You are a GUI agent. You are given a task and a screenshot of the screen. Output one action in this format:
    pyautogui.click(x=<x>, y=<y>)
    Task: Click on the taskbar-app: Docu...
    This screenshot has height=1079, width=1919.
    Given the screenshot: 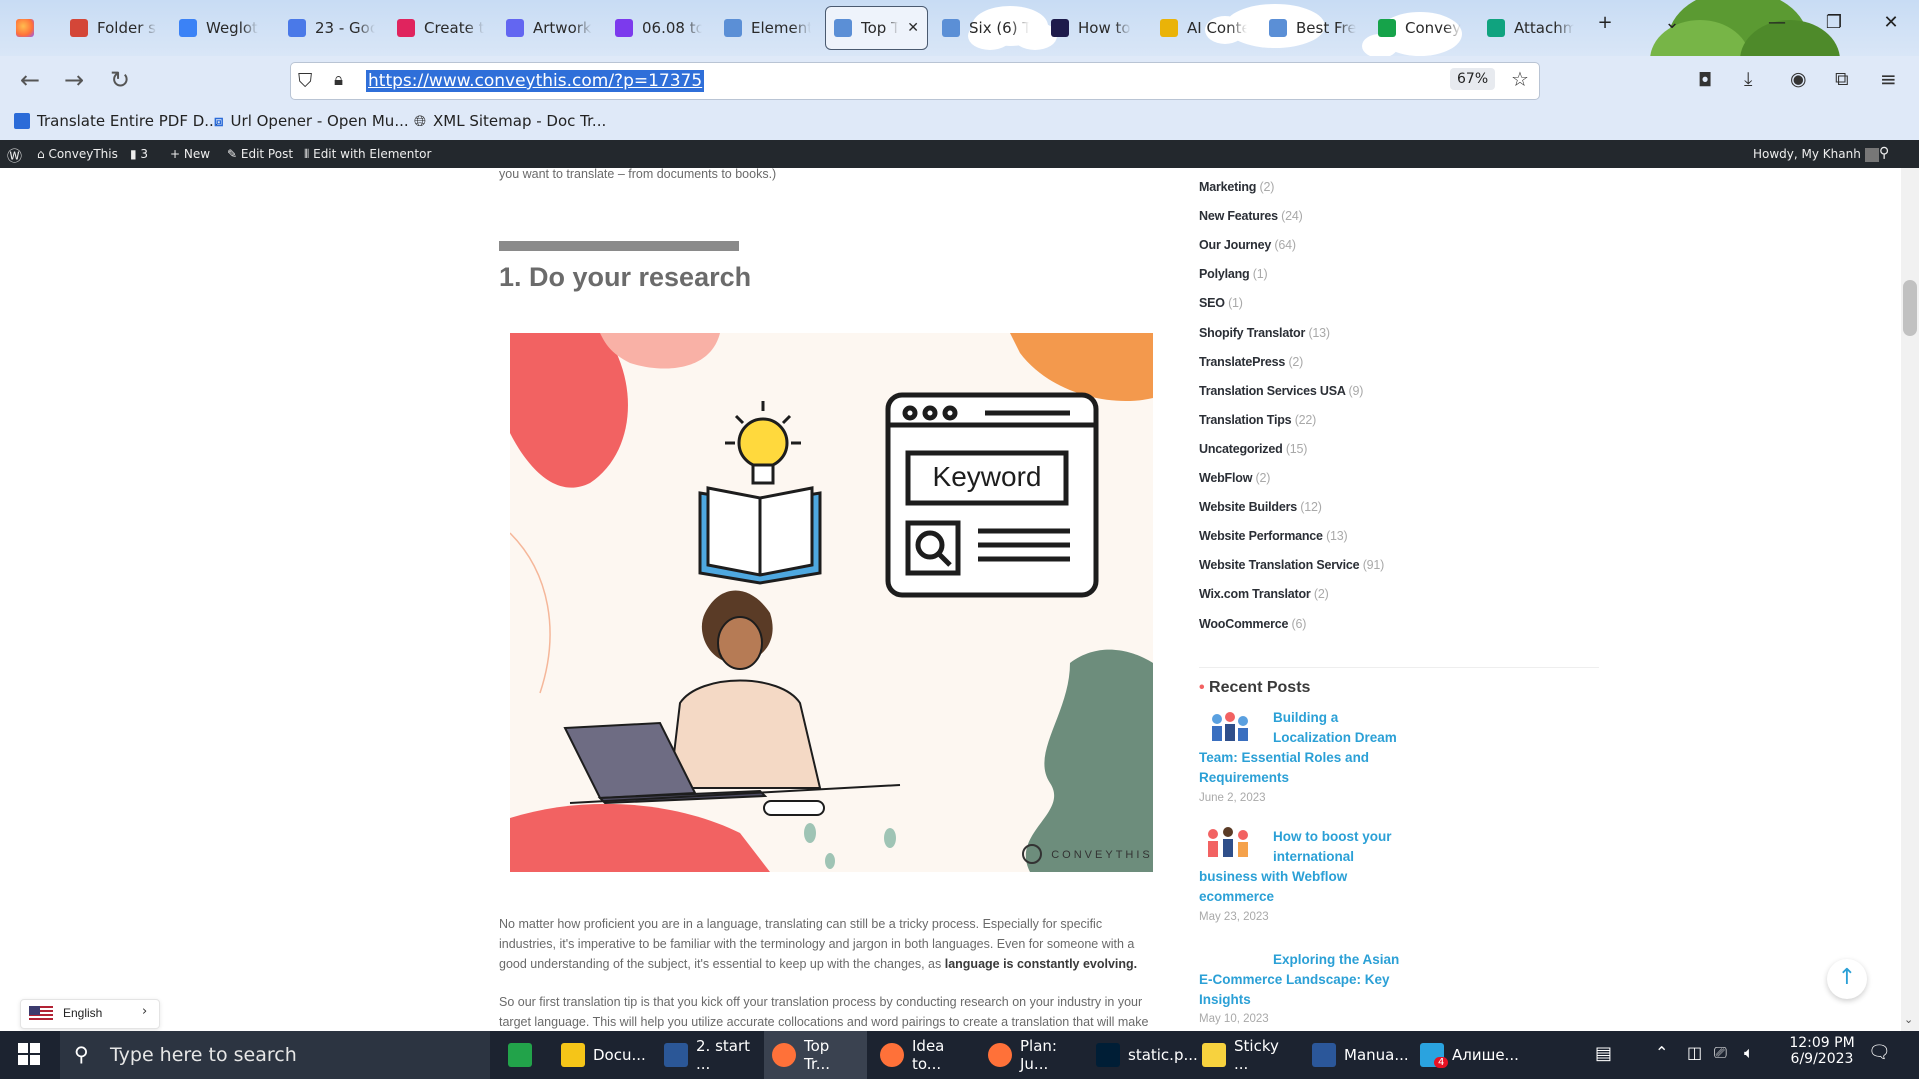 What is the action you would take?
    pyautogui.click(x=602, y=1055)
    